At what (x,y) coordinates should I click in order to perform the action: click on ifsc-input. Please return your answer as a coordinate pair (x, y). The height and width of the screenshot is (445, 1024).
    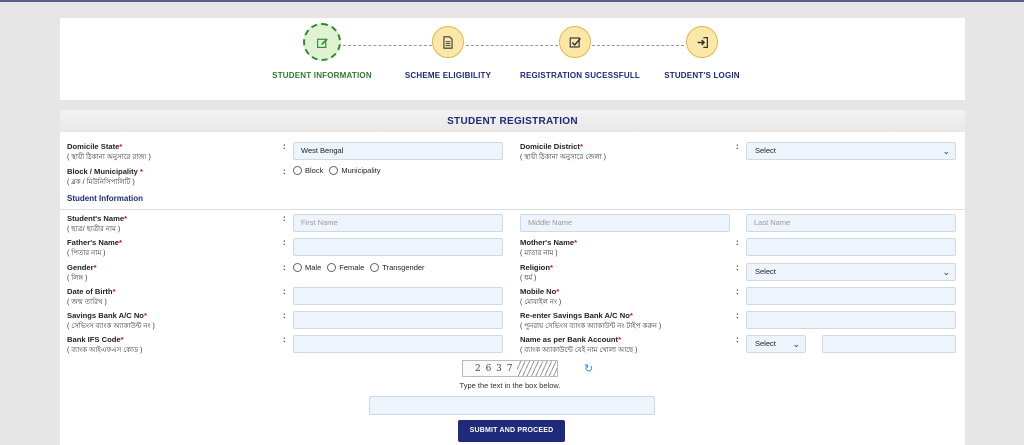
    Looking at the image, I should click on (398, 344).